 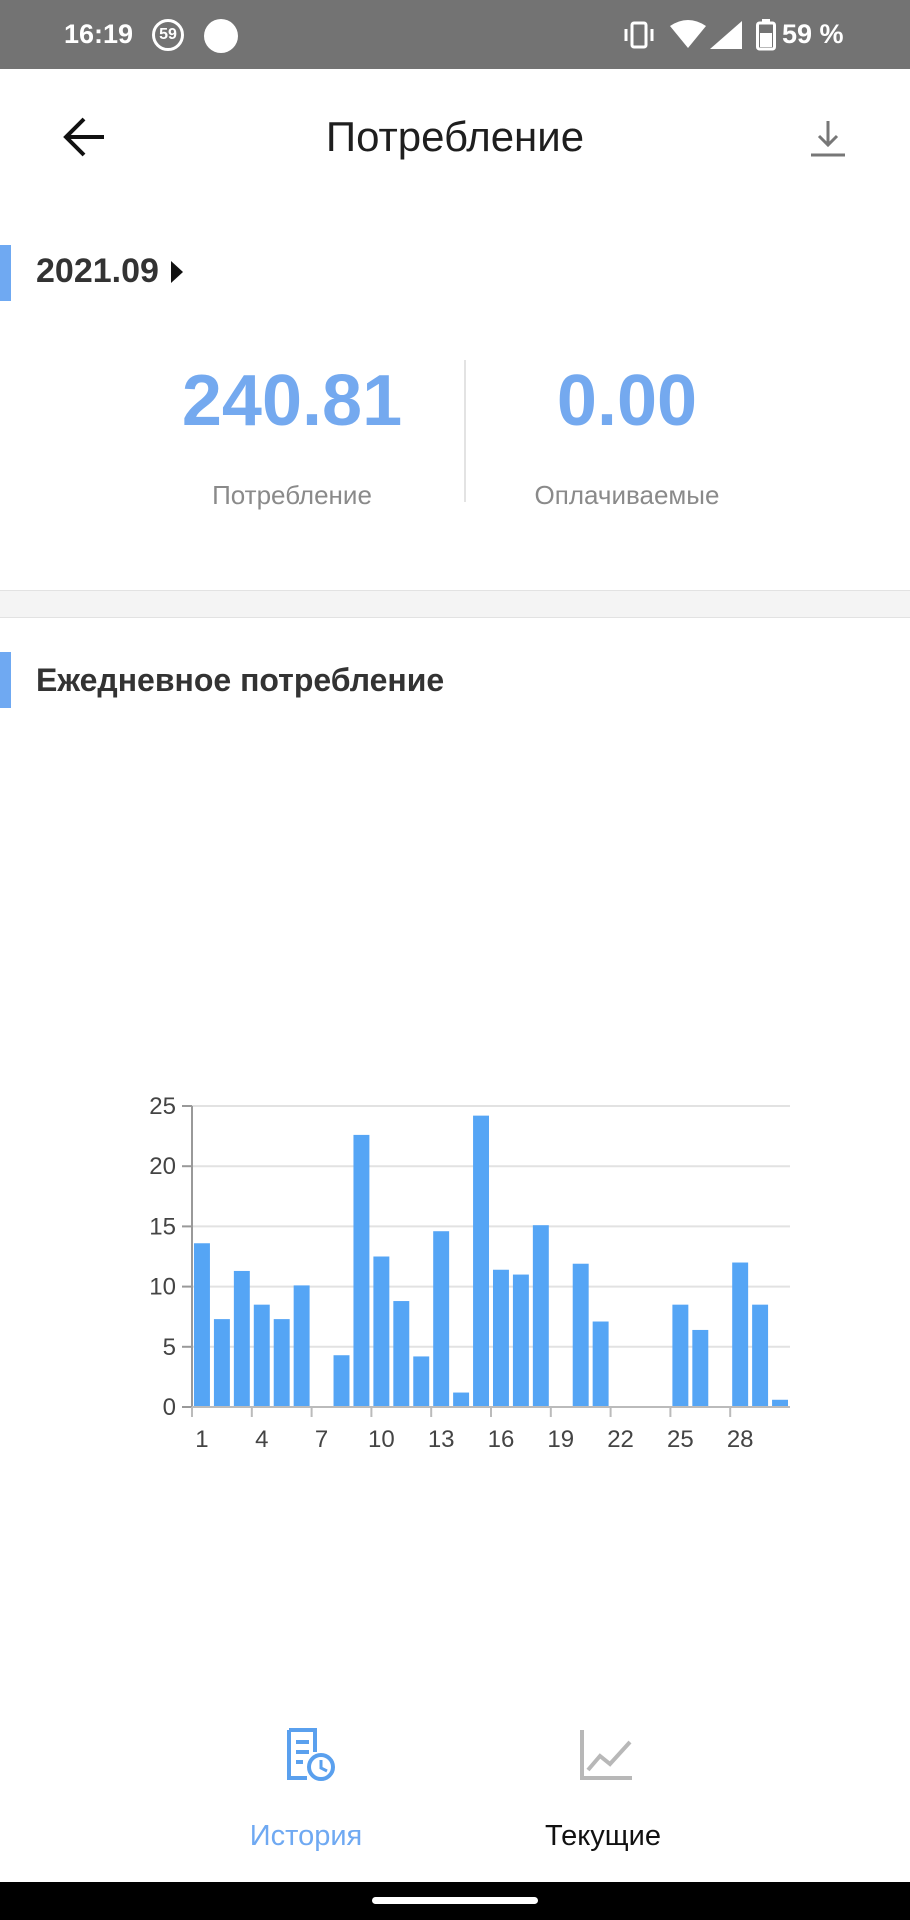 What do you see at coordinates (680, 1438) in the screenshot?
I see `chart-x-tick-label: 25` at bounding box center [680, 1438].